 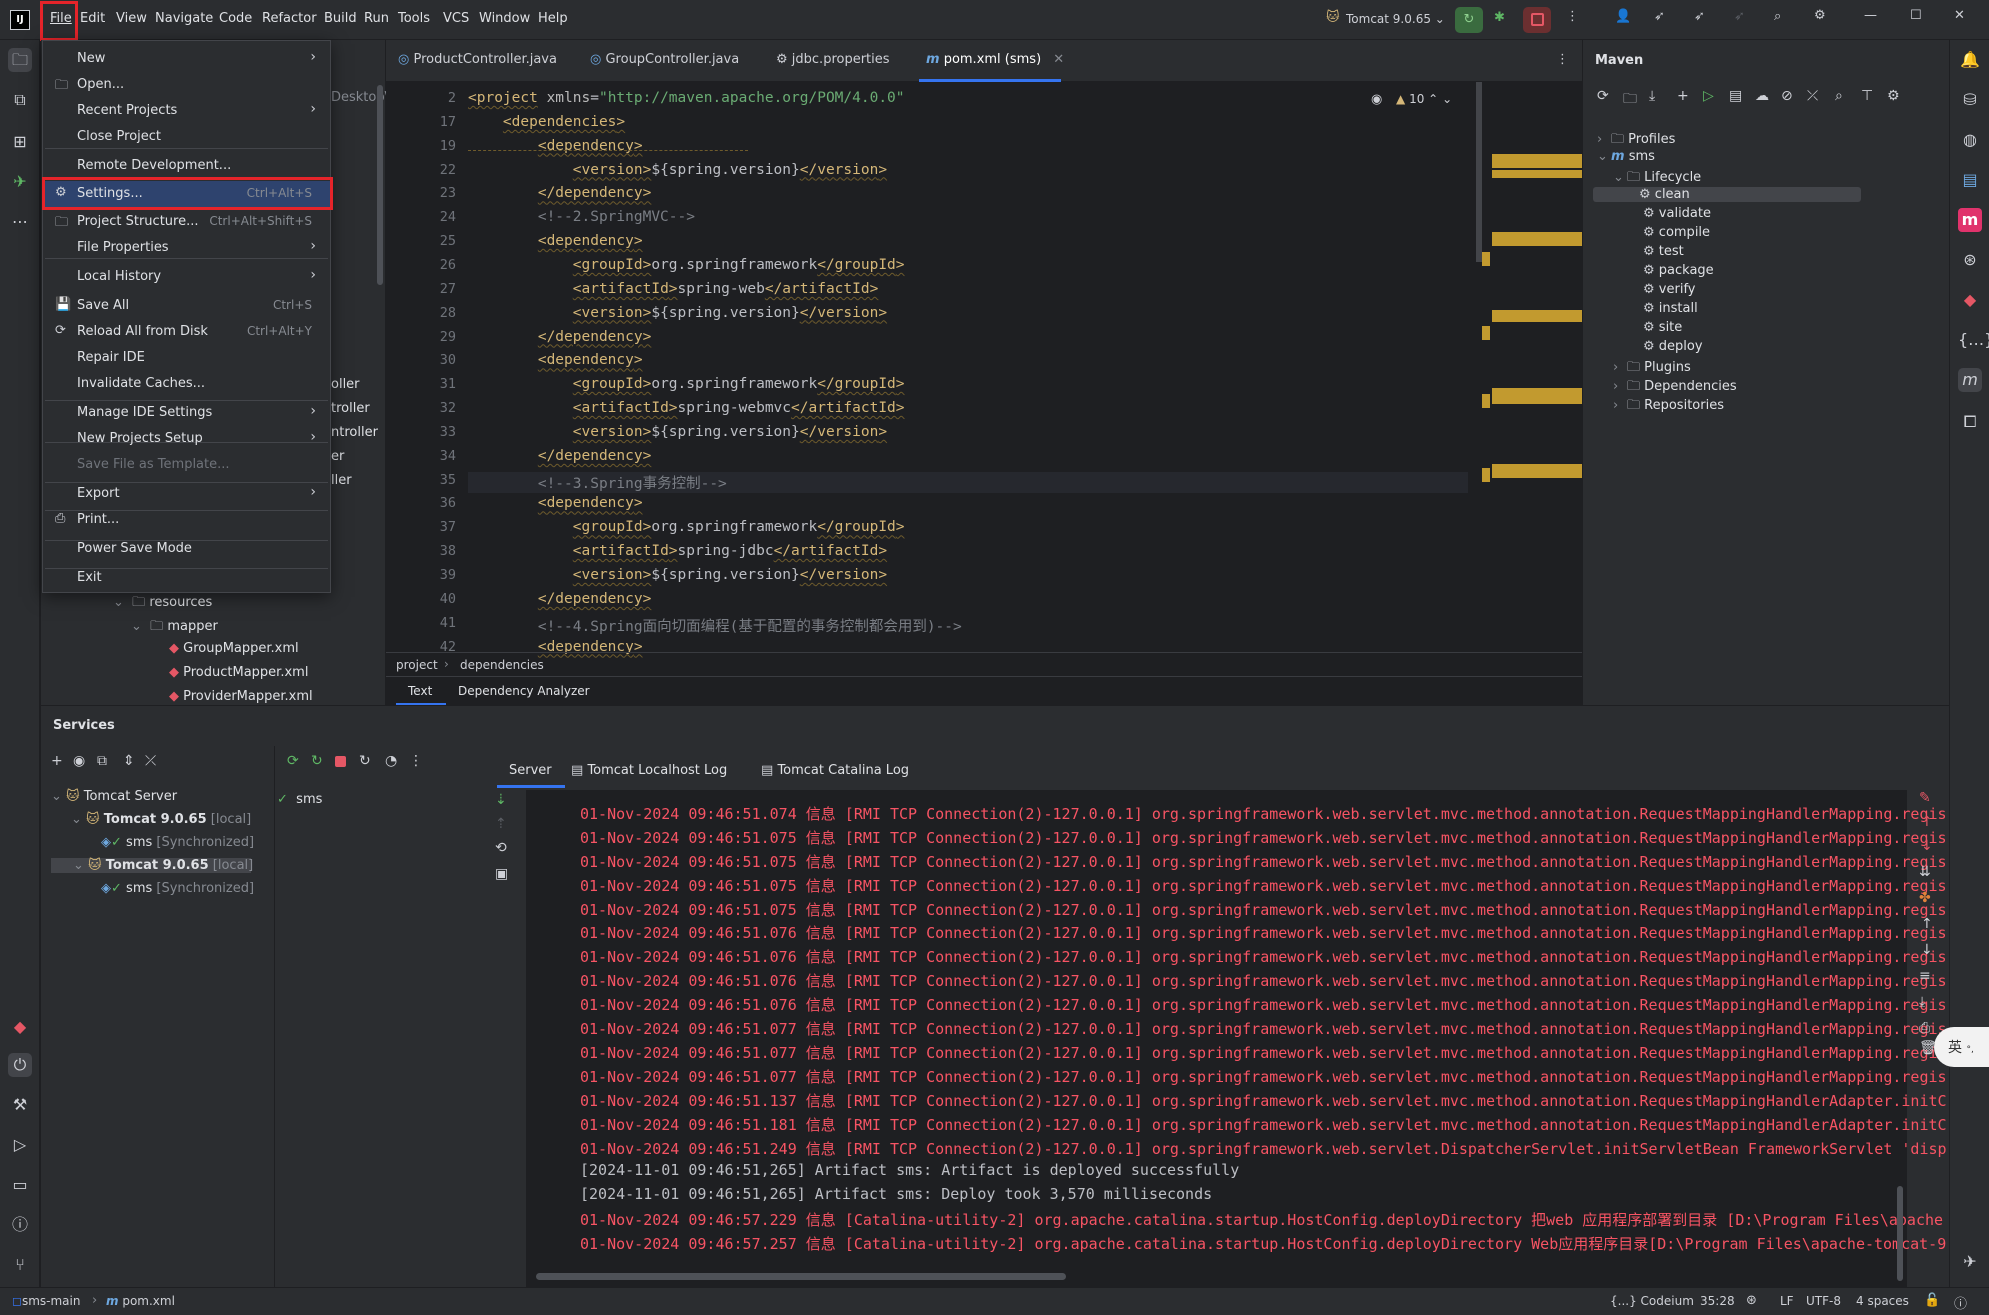 What do you see at coordinates (1867, 96) in the screenshot?
I see `show-deps-icon: ⊤` at bounding box center [1867, 96].